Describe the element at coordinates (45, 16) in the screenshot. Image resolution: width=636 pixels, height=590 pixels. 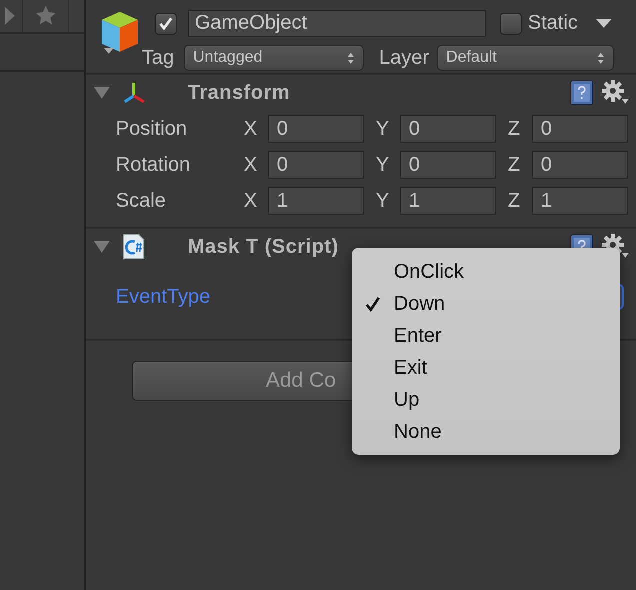
I see `star-icon` at that location.